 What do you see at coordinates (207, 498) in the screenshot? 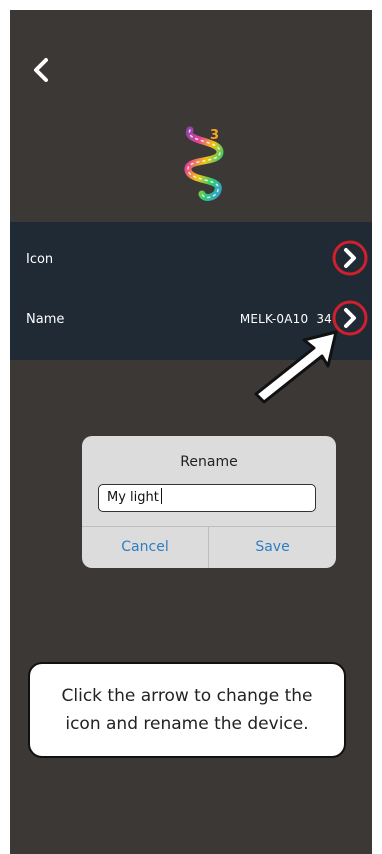
I see `rename-input: My light` at bounding box center [207, 498].